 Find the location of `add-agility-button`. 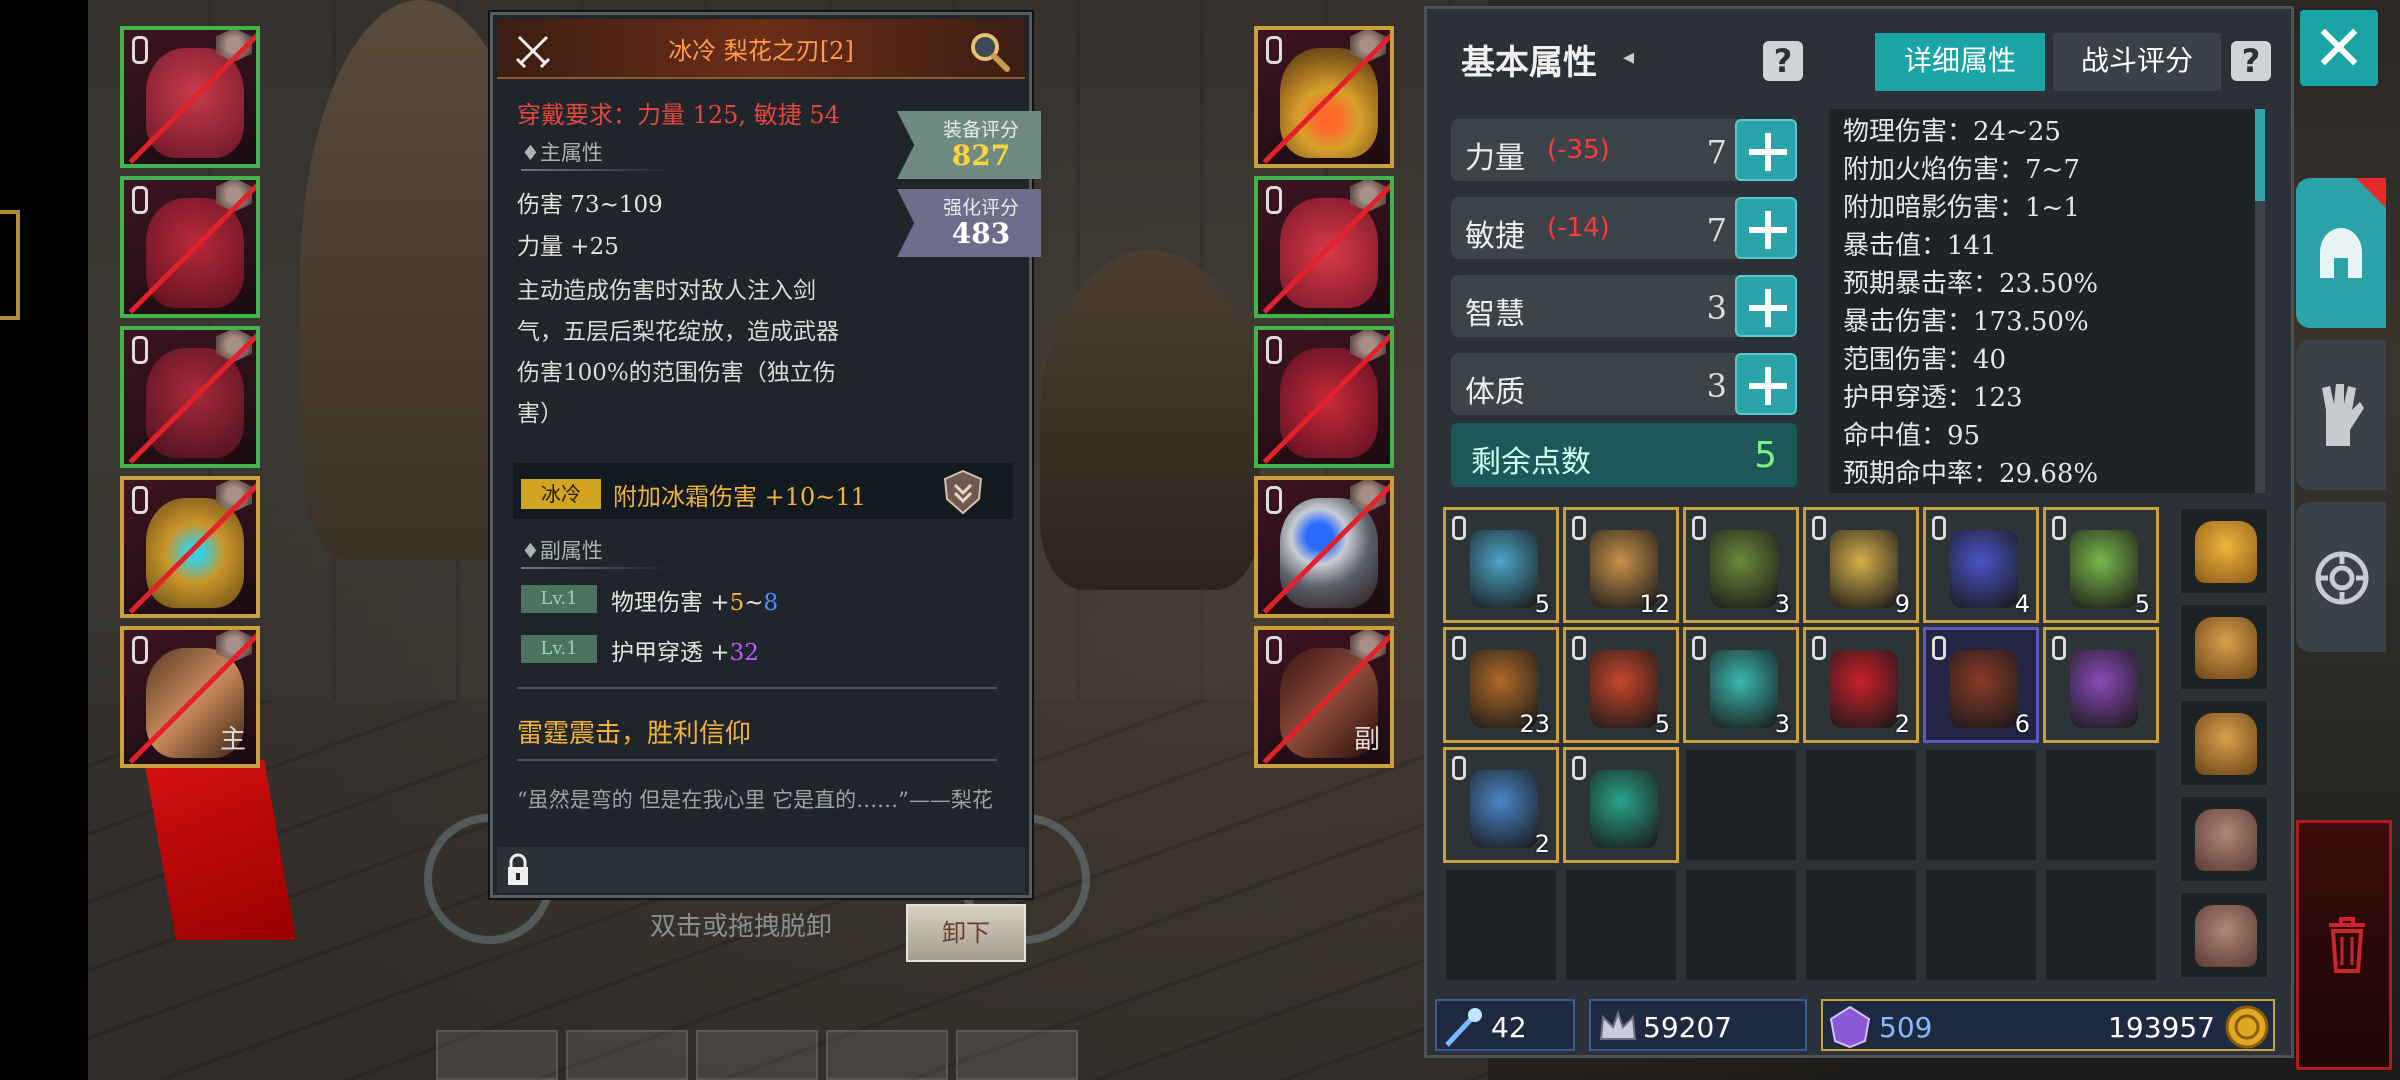

add-agility-button is located at coordinates (1766, 228).